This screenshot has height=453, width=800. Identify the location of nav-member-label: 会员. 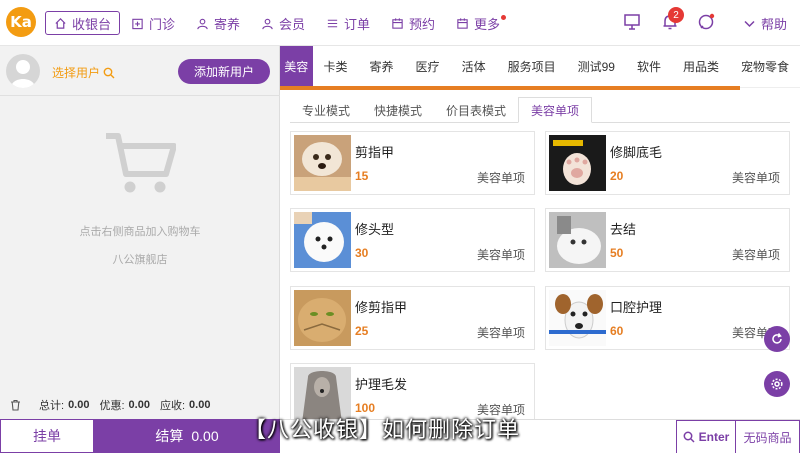
(292, 24).